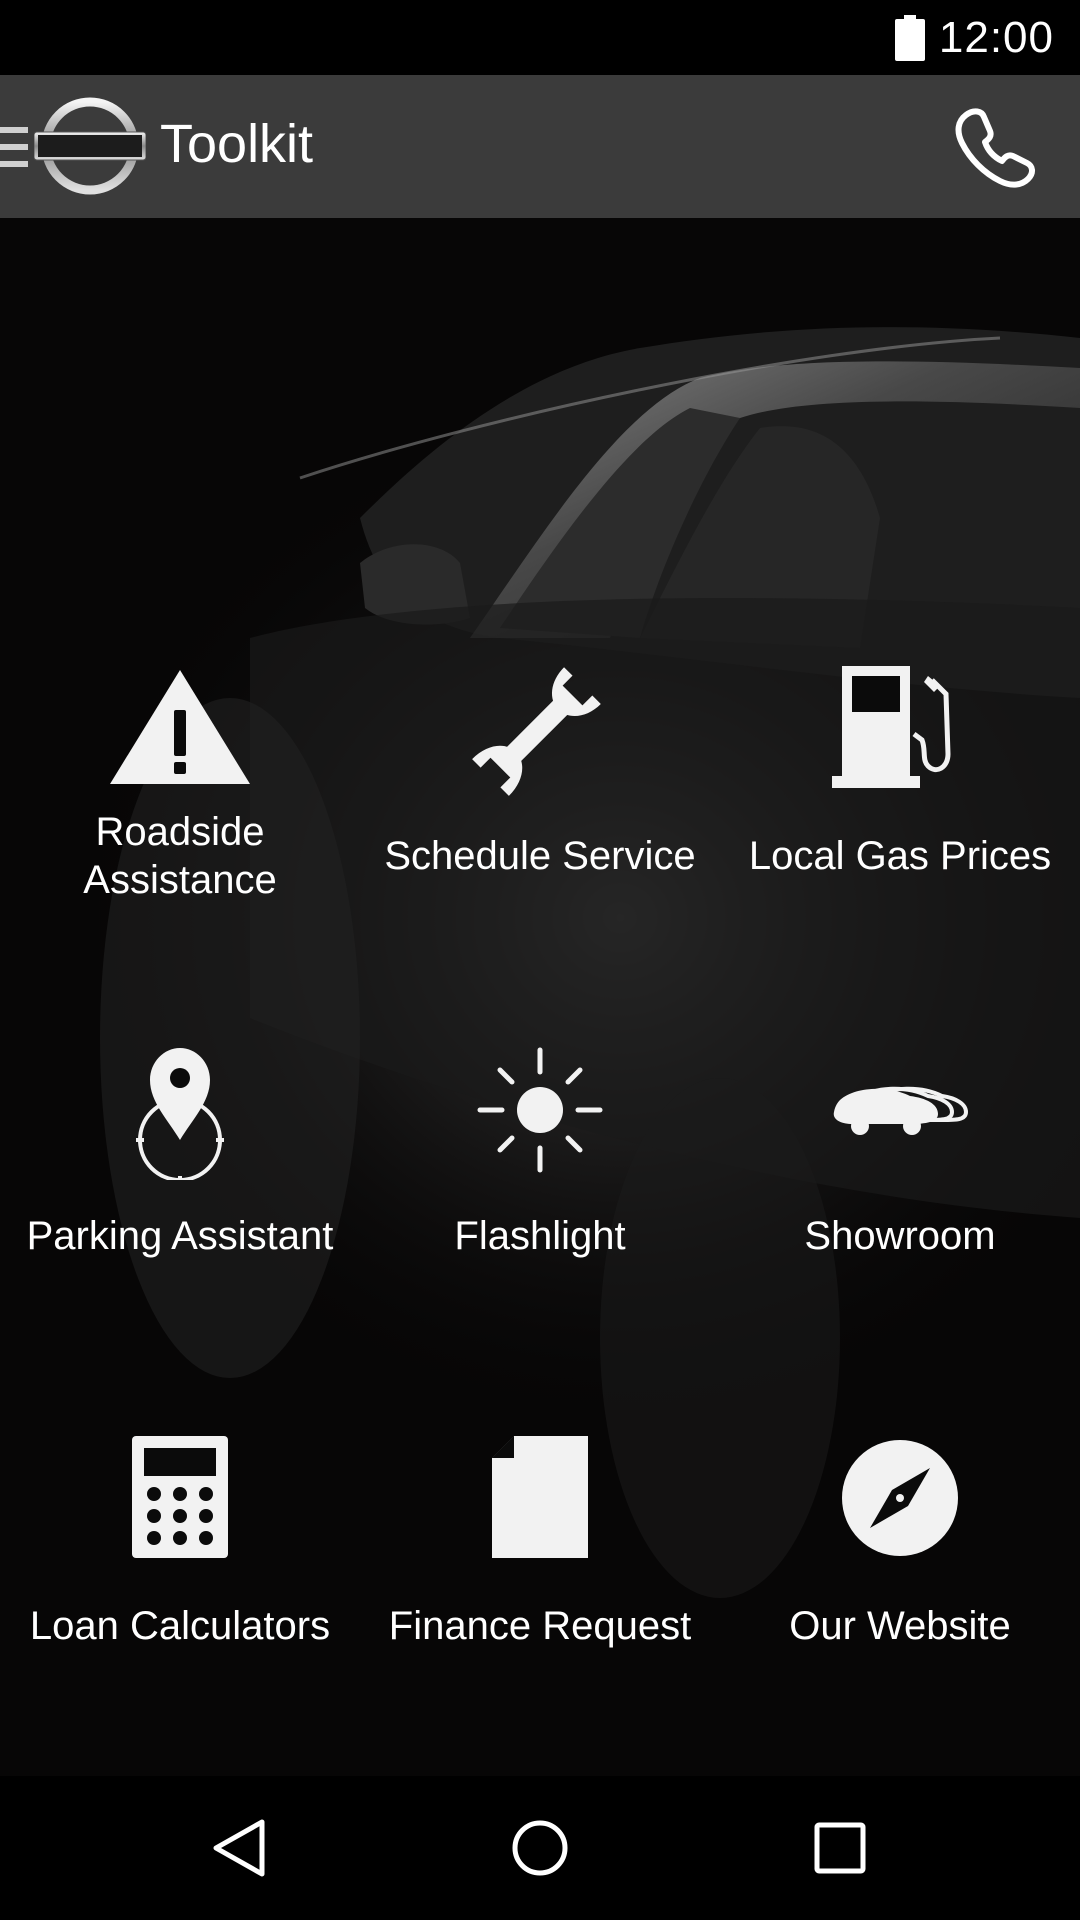 The width and height of the screenshot is (1080, 1920). What do you see at coordinates (16, 147) in the screenshot?
I see `hamburger-menu-icon` at bounding box center [16, 147].